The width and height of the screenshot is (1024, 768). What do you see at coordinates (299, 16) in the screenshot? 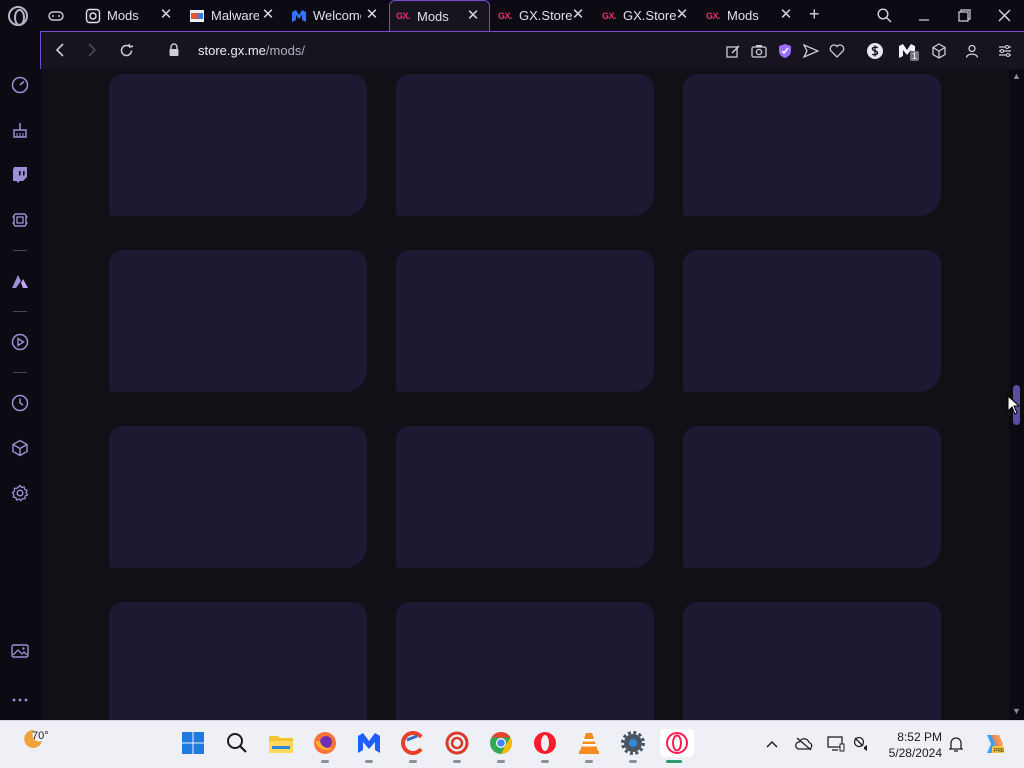
I see `malwarebytes-m-icon` at bounding box center [299, 16].